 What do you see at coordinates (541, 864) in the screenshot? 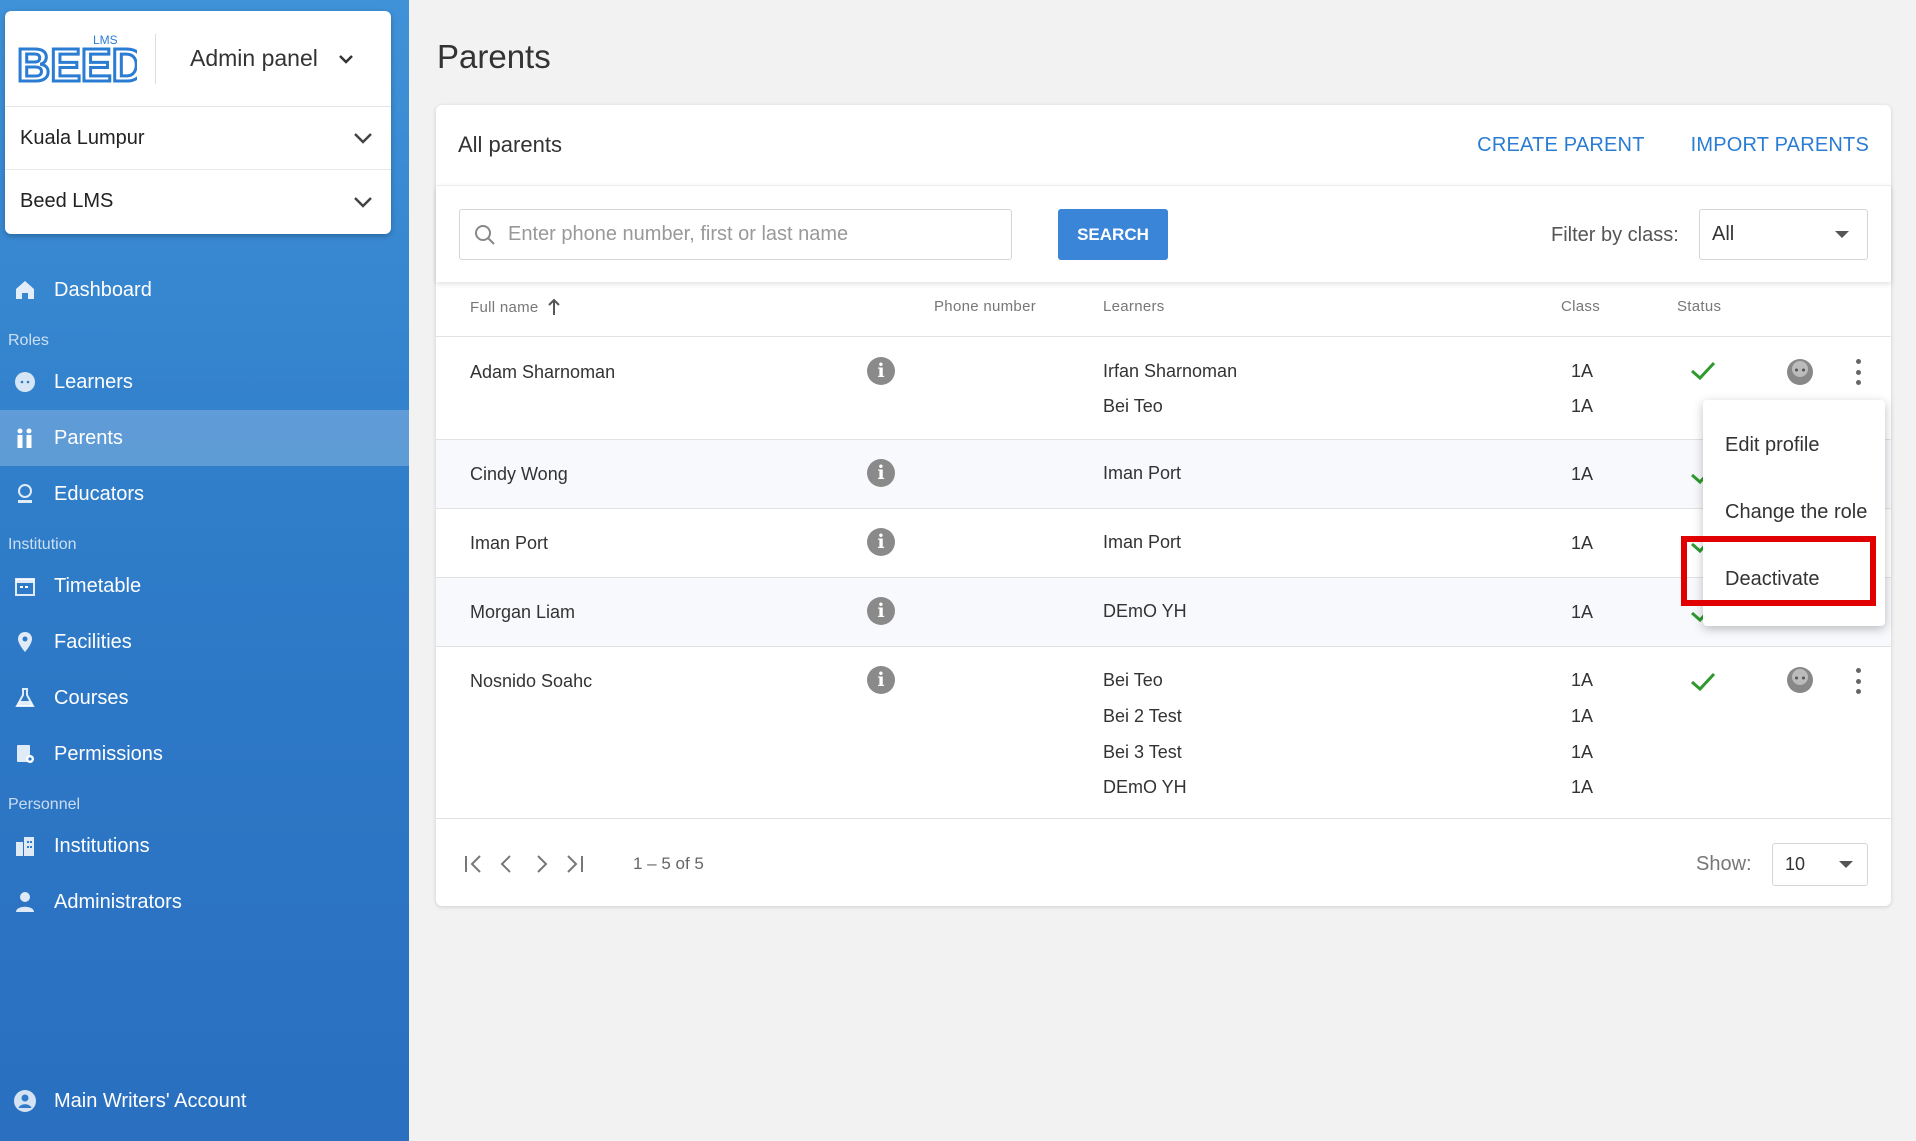
I see `next-page-icon` at bounding box center [541, 864].